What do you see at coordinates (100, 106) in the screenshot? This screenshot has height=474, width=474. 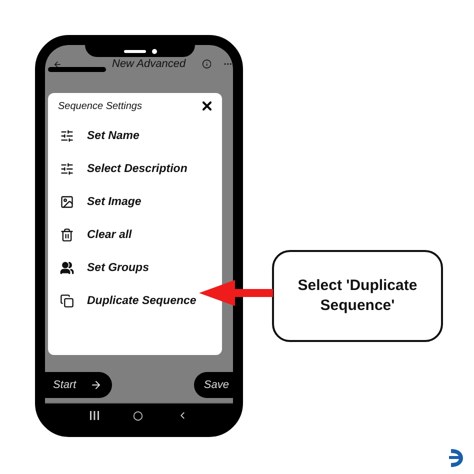 I see `dialog-title: Sequence Settings` at bounding box center [100, 106].